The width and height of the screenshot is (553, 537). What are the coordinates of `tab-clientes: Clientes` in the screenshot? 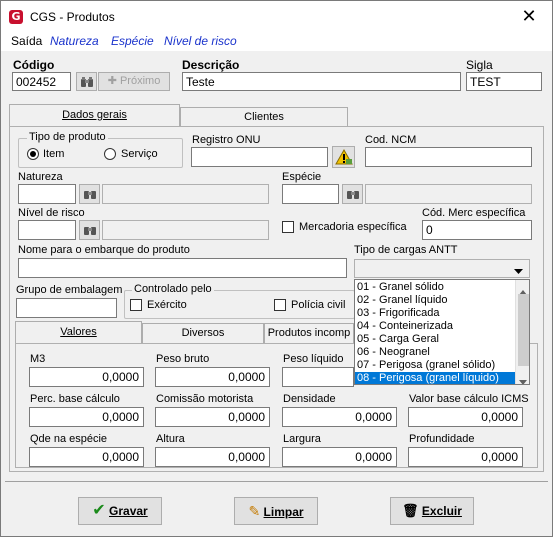 It's located at (264, 117).